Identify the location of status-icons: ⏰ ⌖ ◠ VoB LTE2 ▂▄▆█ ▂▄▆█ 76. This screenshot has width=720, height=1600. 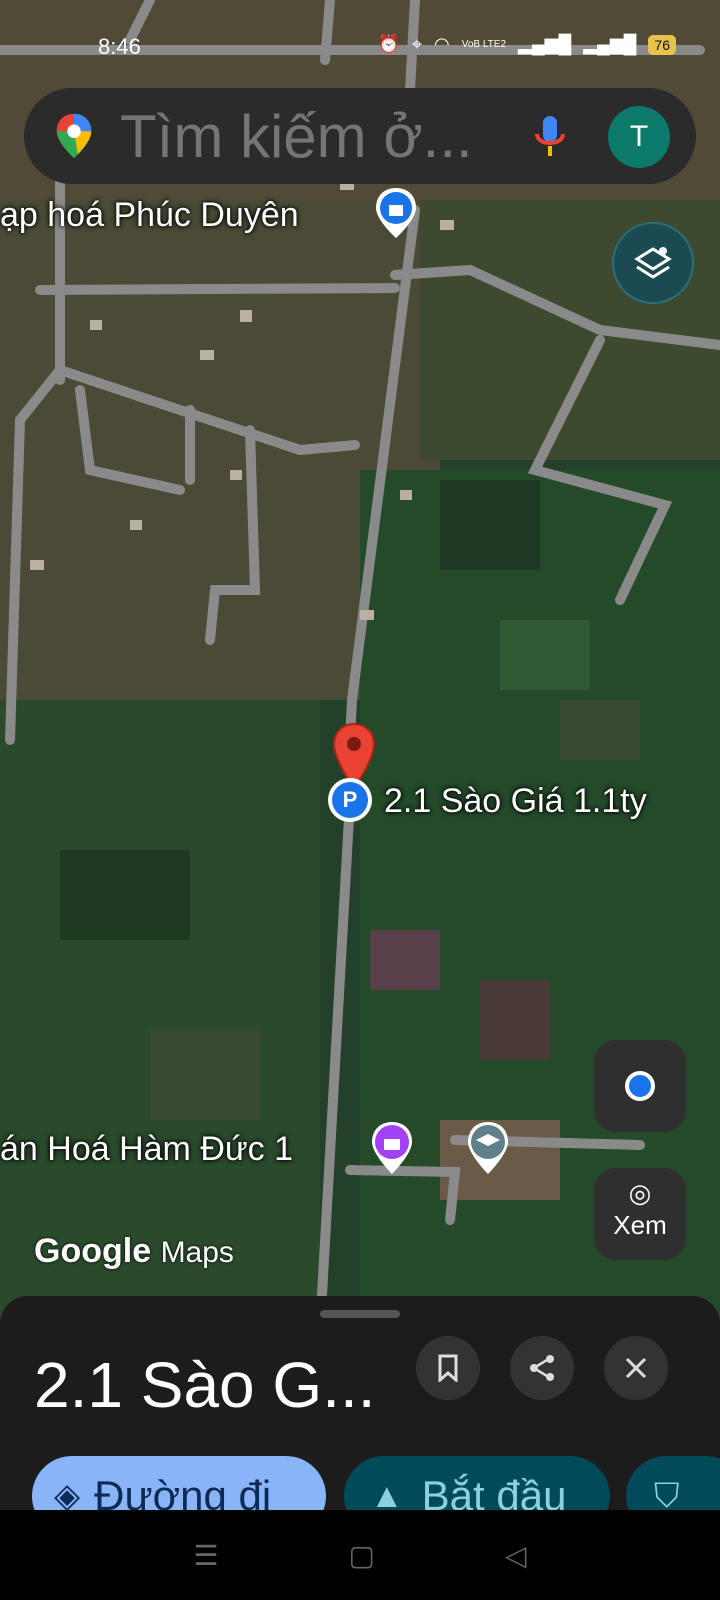
(526, 44).